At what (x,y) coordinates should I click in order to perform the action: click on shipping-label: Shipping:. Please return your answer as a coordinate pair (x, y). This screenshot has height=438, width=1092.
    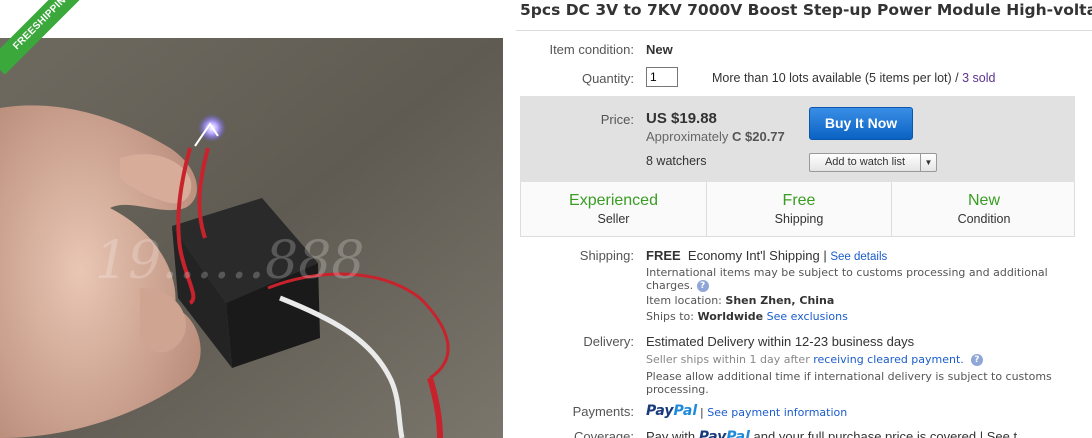
    Looking at the image, I should click on (606, 255).